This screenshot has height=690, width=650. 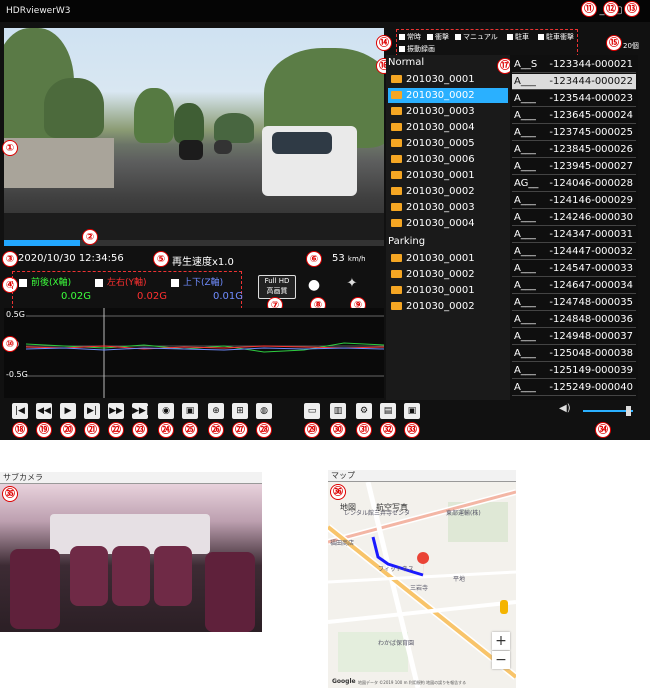 What do you see at coordinates (526, 183) in the screenshot?
I see `event-id-prefix: AG__` at bounding box center [526, 183].